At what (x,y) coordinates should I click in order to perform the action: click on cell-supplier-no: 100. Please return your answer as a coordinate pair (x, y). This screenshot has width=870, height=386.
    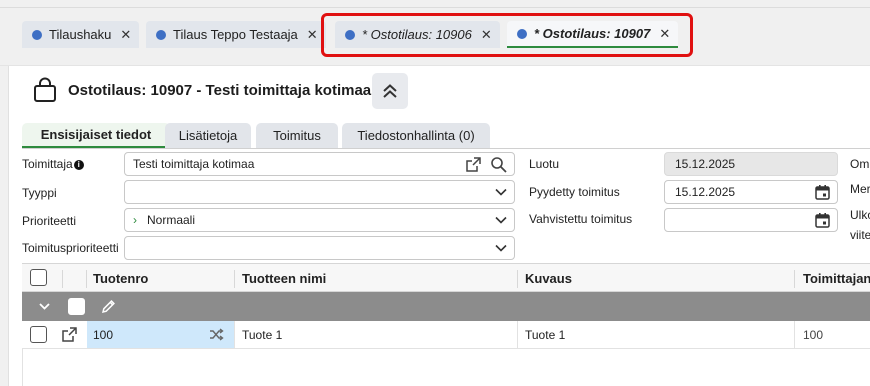
    Looking at the image, I should click on (836, 334).